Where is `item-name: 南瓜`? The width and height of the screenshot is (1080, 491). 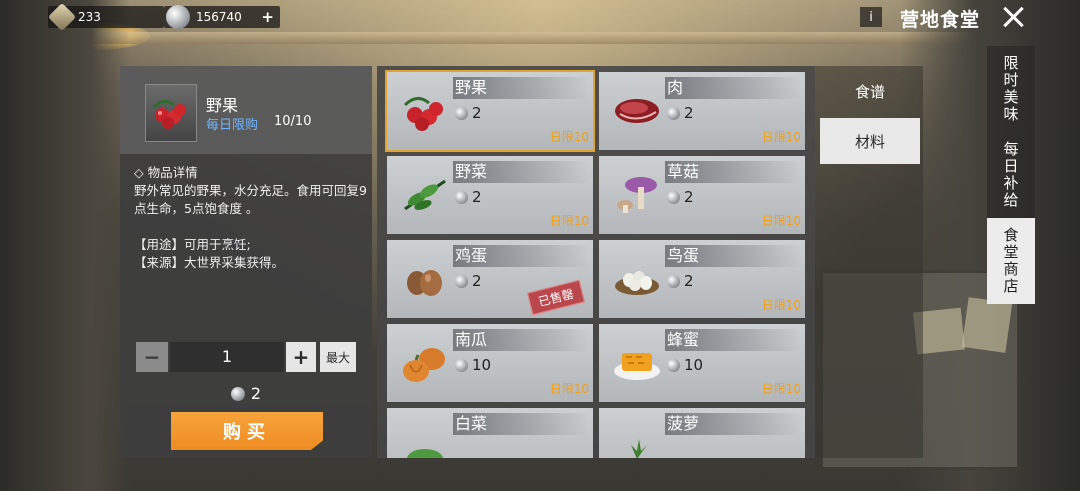 item-name: 南瓜 is located at coordinates (521, 340).